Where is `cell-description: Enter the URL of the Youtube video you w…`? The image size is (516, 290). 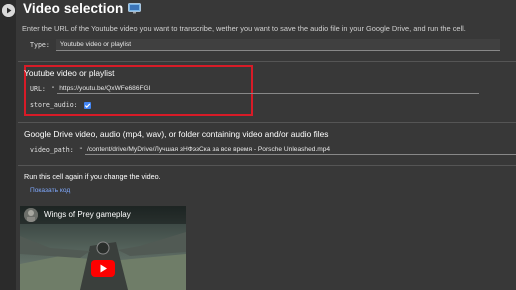 cell-description: Enter the URL of the Youtube video you w… is located at coordinates (244, 28).